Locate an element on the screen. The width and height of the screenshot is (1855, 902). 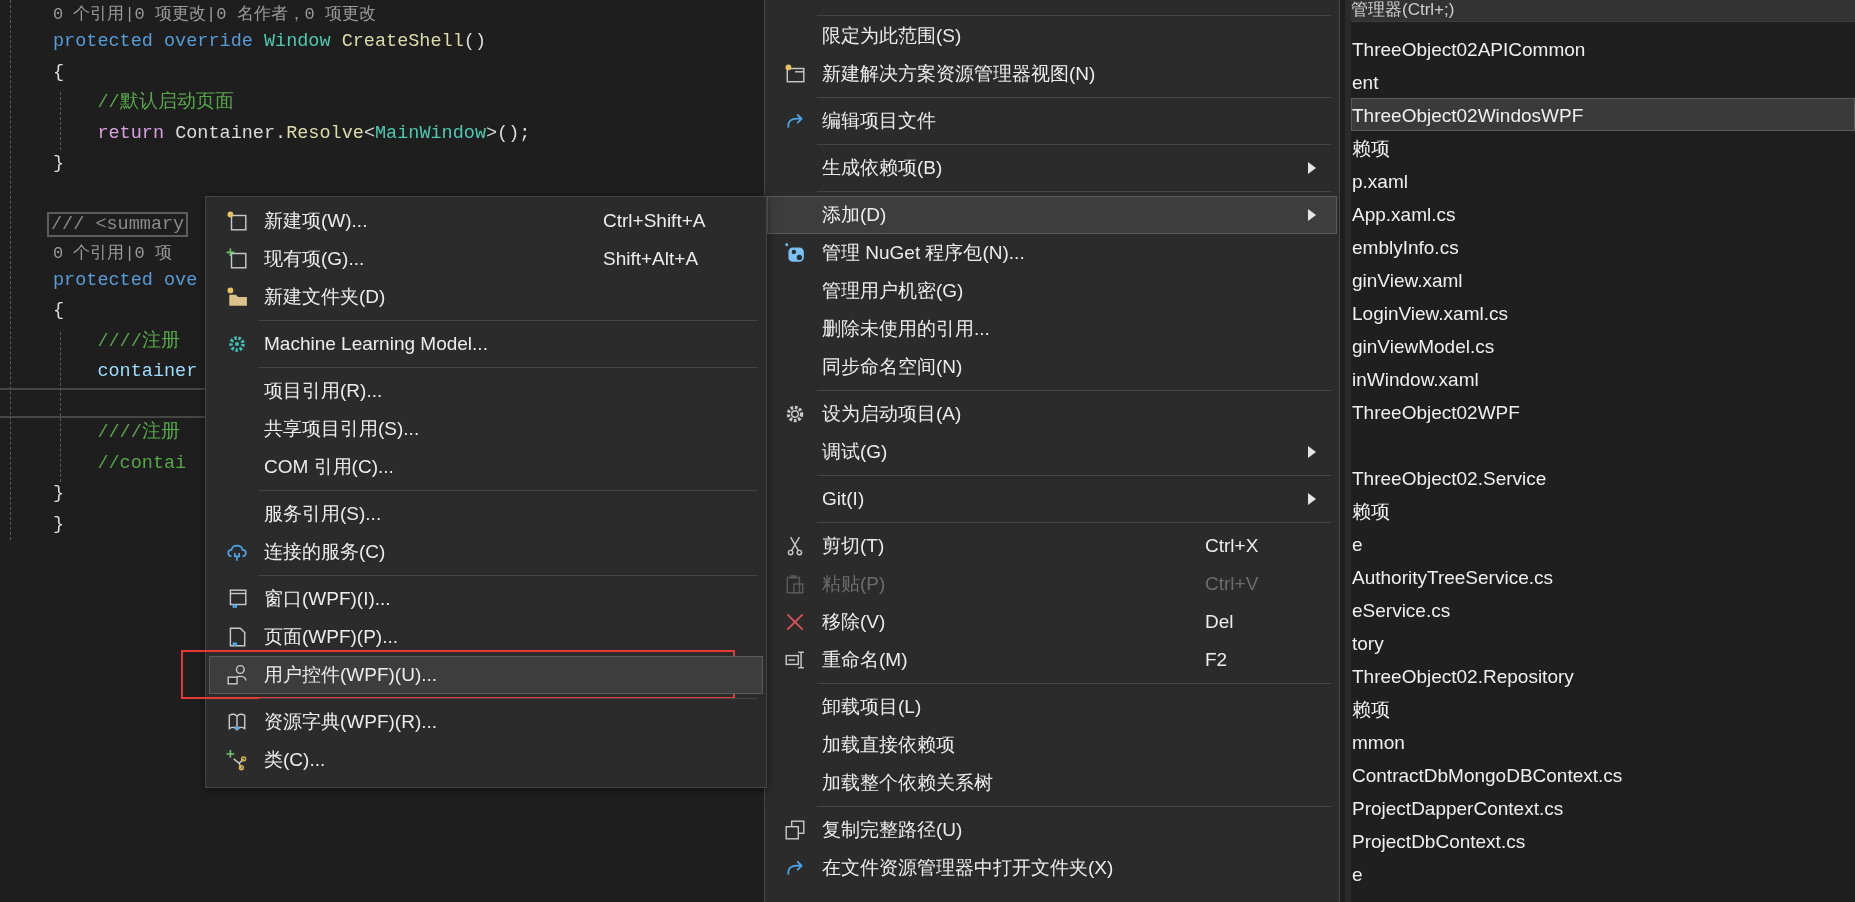
tree-item: emblyInfo.cs is located at coordinates (1603, 246).